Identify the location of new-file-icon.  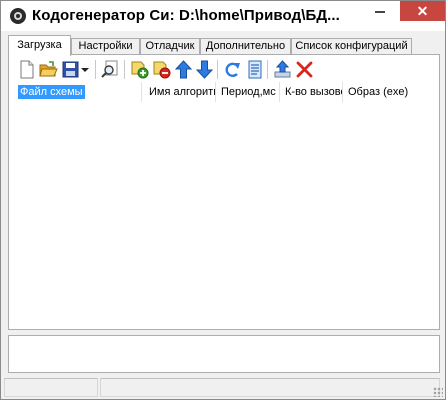
(26, 69).